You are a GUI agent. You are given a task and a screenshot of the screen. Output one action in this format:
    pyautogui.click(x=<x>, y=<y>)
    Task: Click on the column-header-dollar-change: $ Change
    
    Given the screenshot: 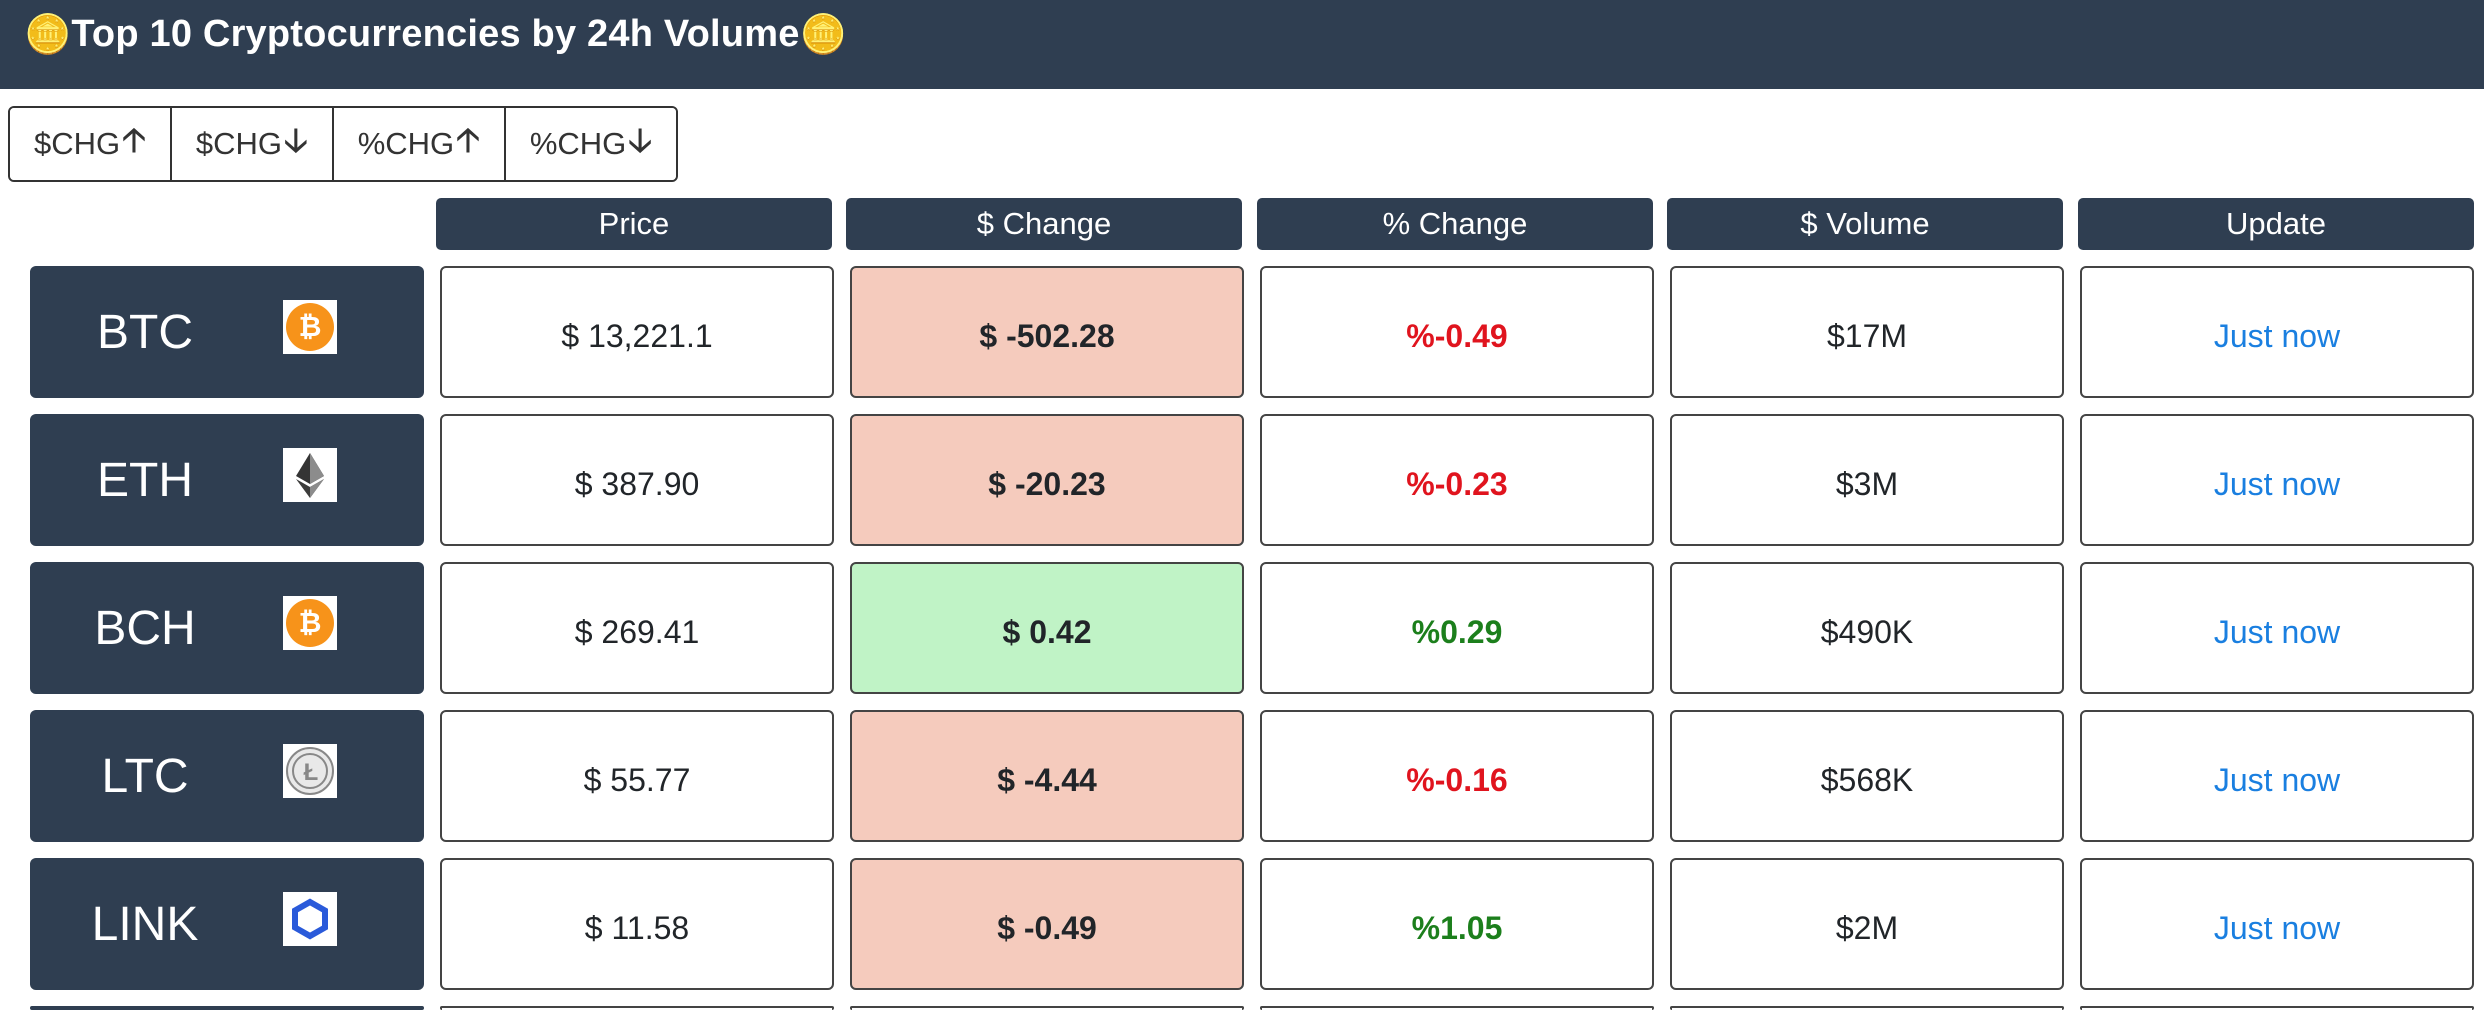 What is the action you would take?
    pyautogui.click(x=1044, y=224)
    